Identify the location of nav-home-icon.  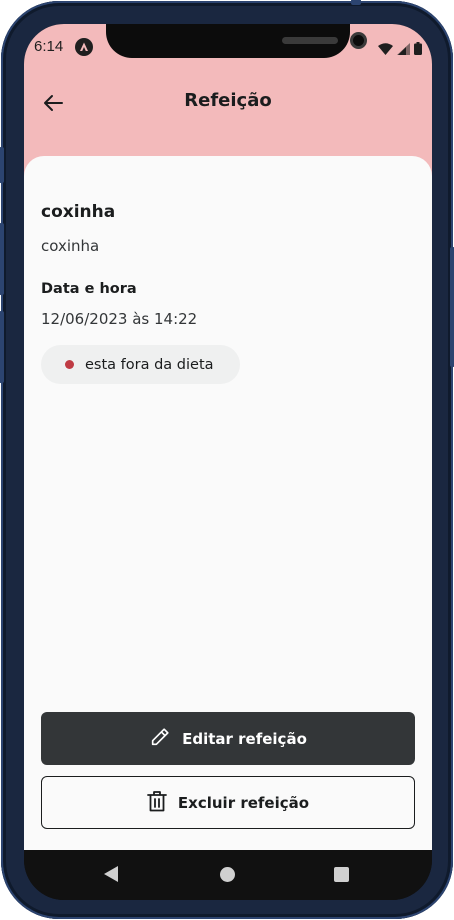
(227, 874).